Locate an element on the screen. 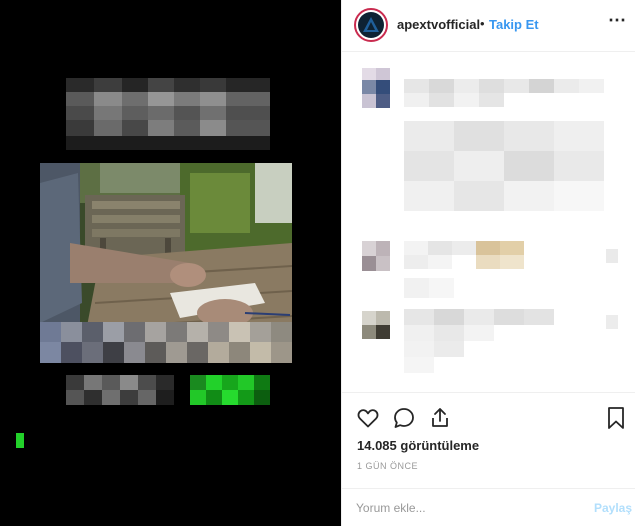  post-timestamp: 1 GÜN ÖNCE is located at coordinates (387, 466).